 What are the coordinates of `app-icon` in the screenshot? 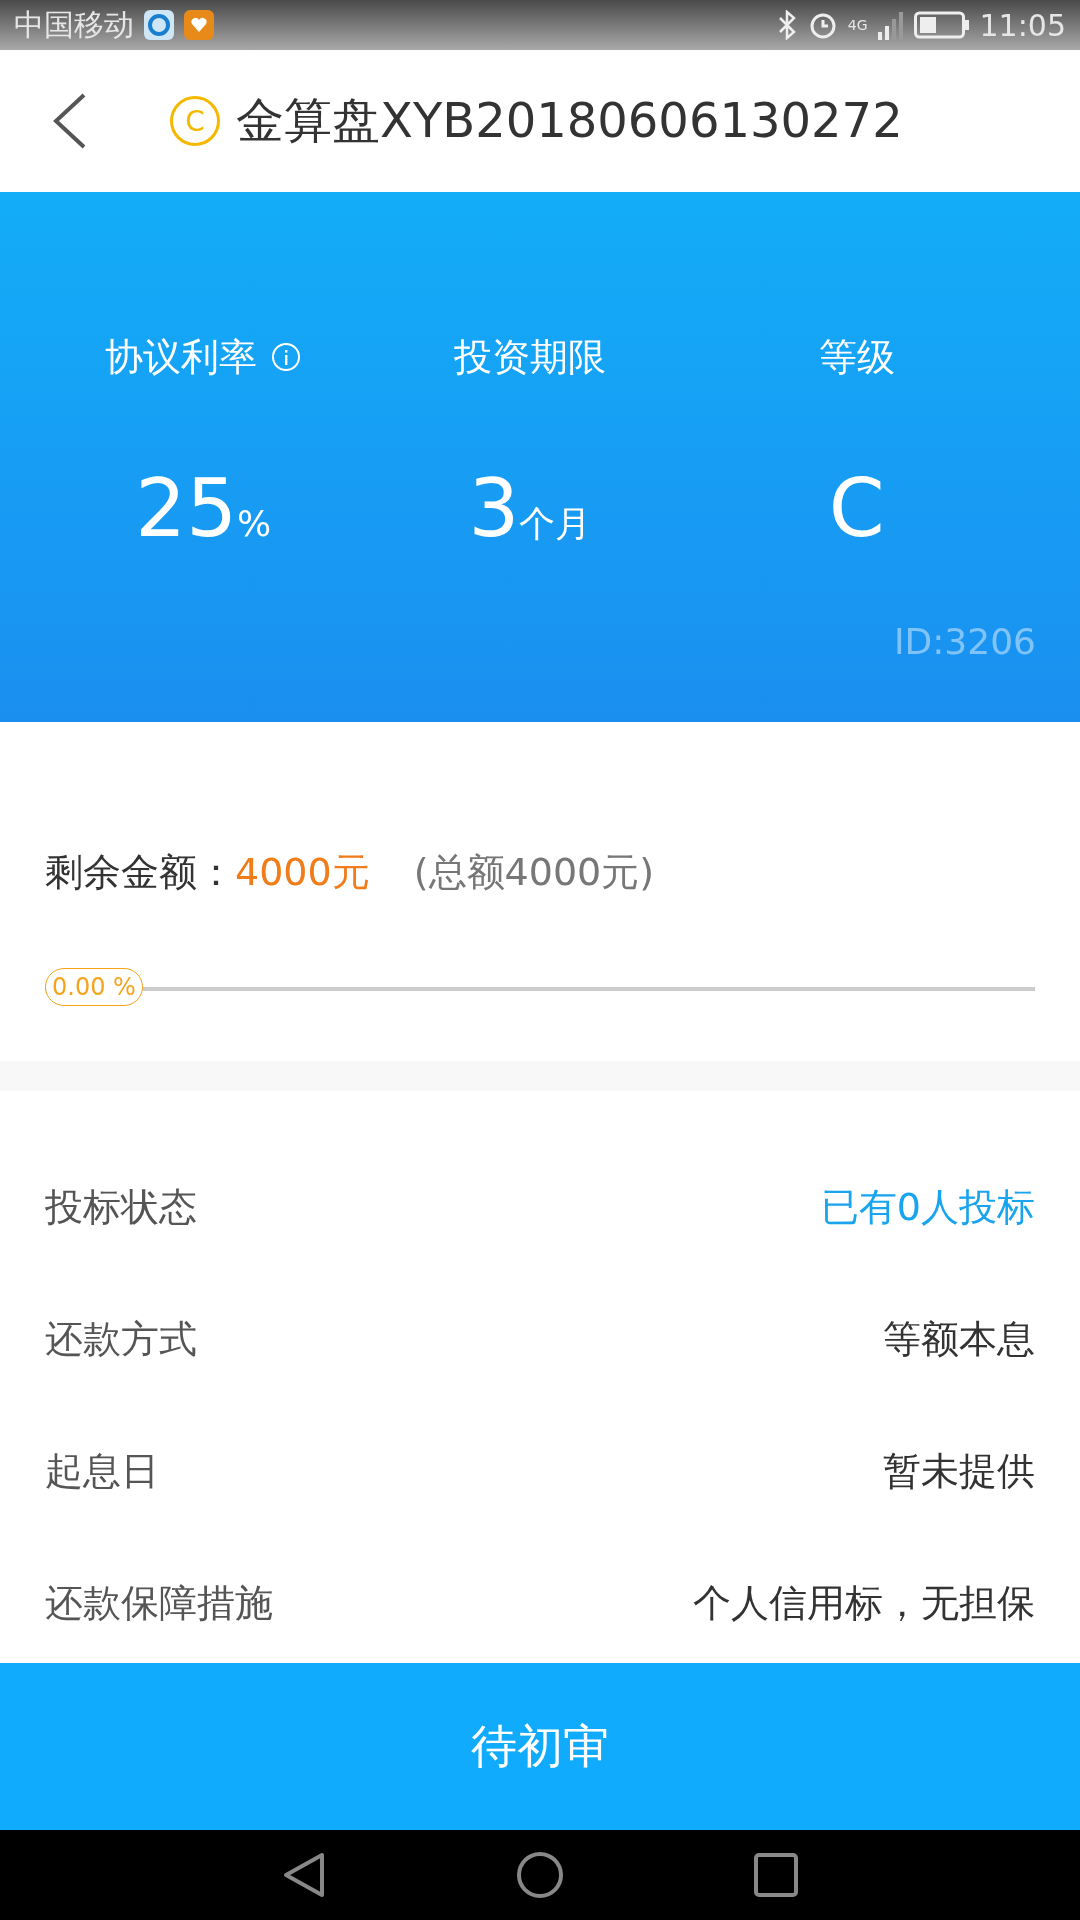 It's located at (159, 25).